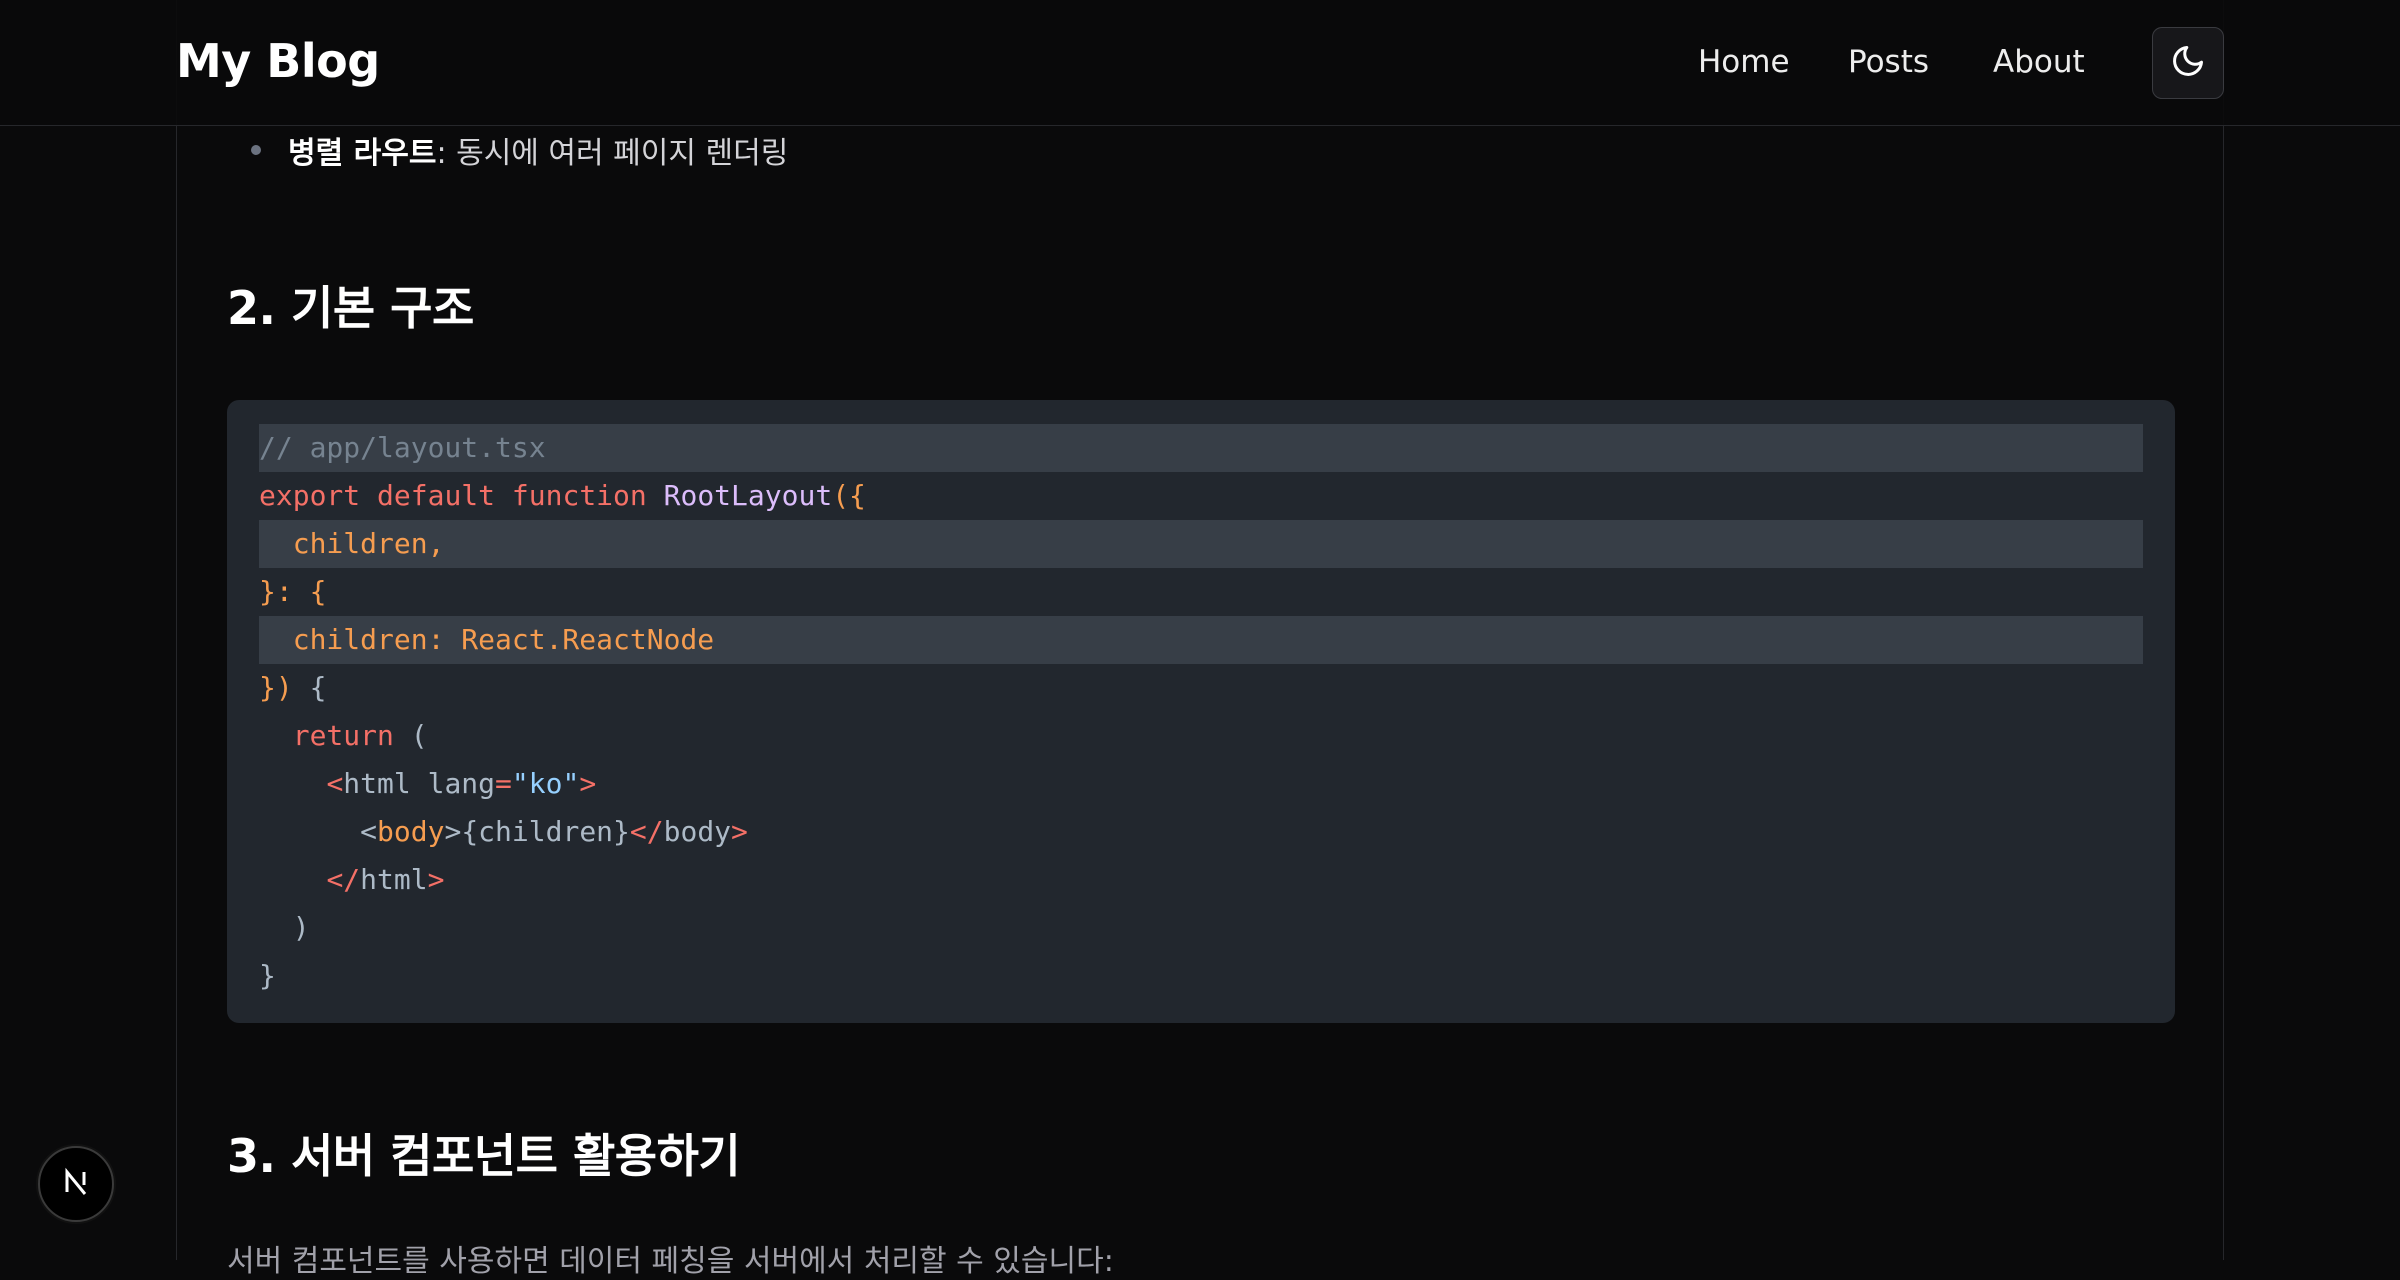 This screenshot has height=1280, width=2400. I want to click on code-keyword: default, so click(436, 495).